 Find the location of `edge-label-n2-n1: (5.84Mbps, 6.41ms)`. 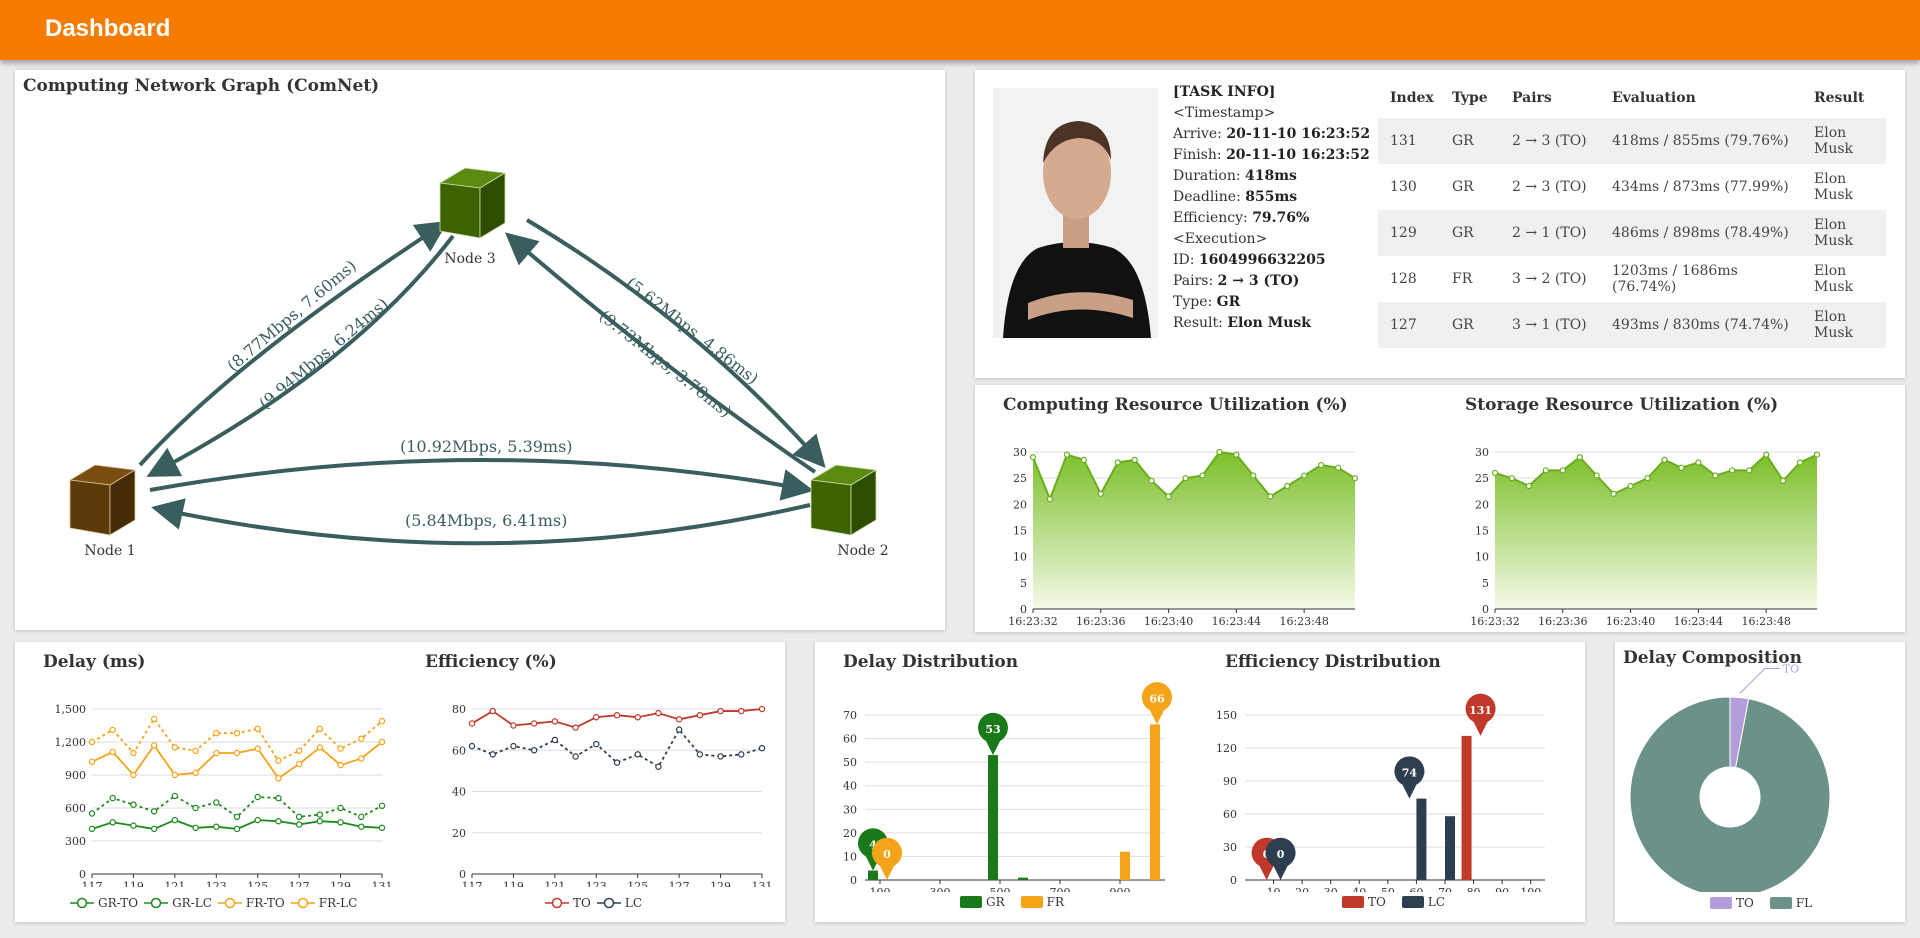

edge-label-n2-n1: (5.84Mbps, 6.41ms) is located at coordinates (486, 520).